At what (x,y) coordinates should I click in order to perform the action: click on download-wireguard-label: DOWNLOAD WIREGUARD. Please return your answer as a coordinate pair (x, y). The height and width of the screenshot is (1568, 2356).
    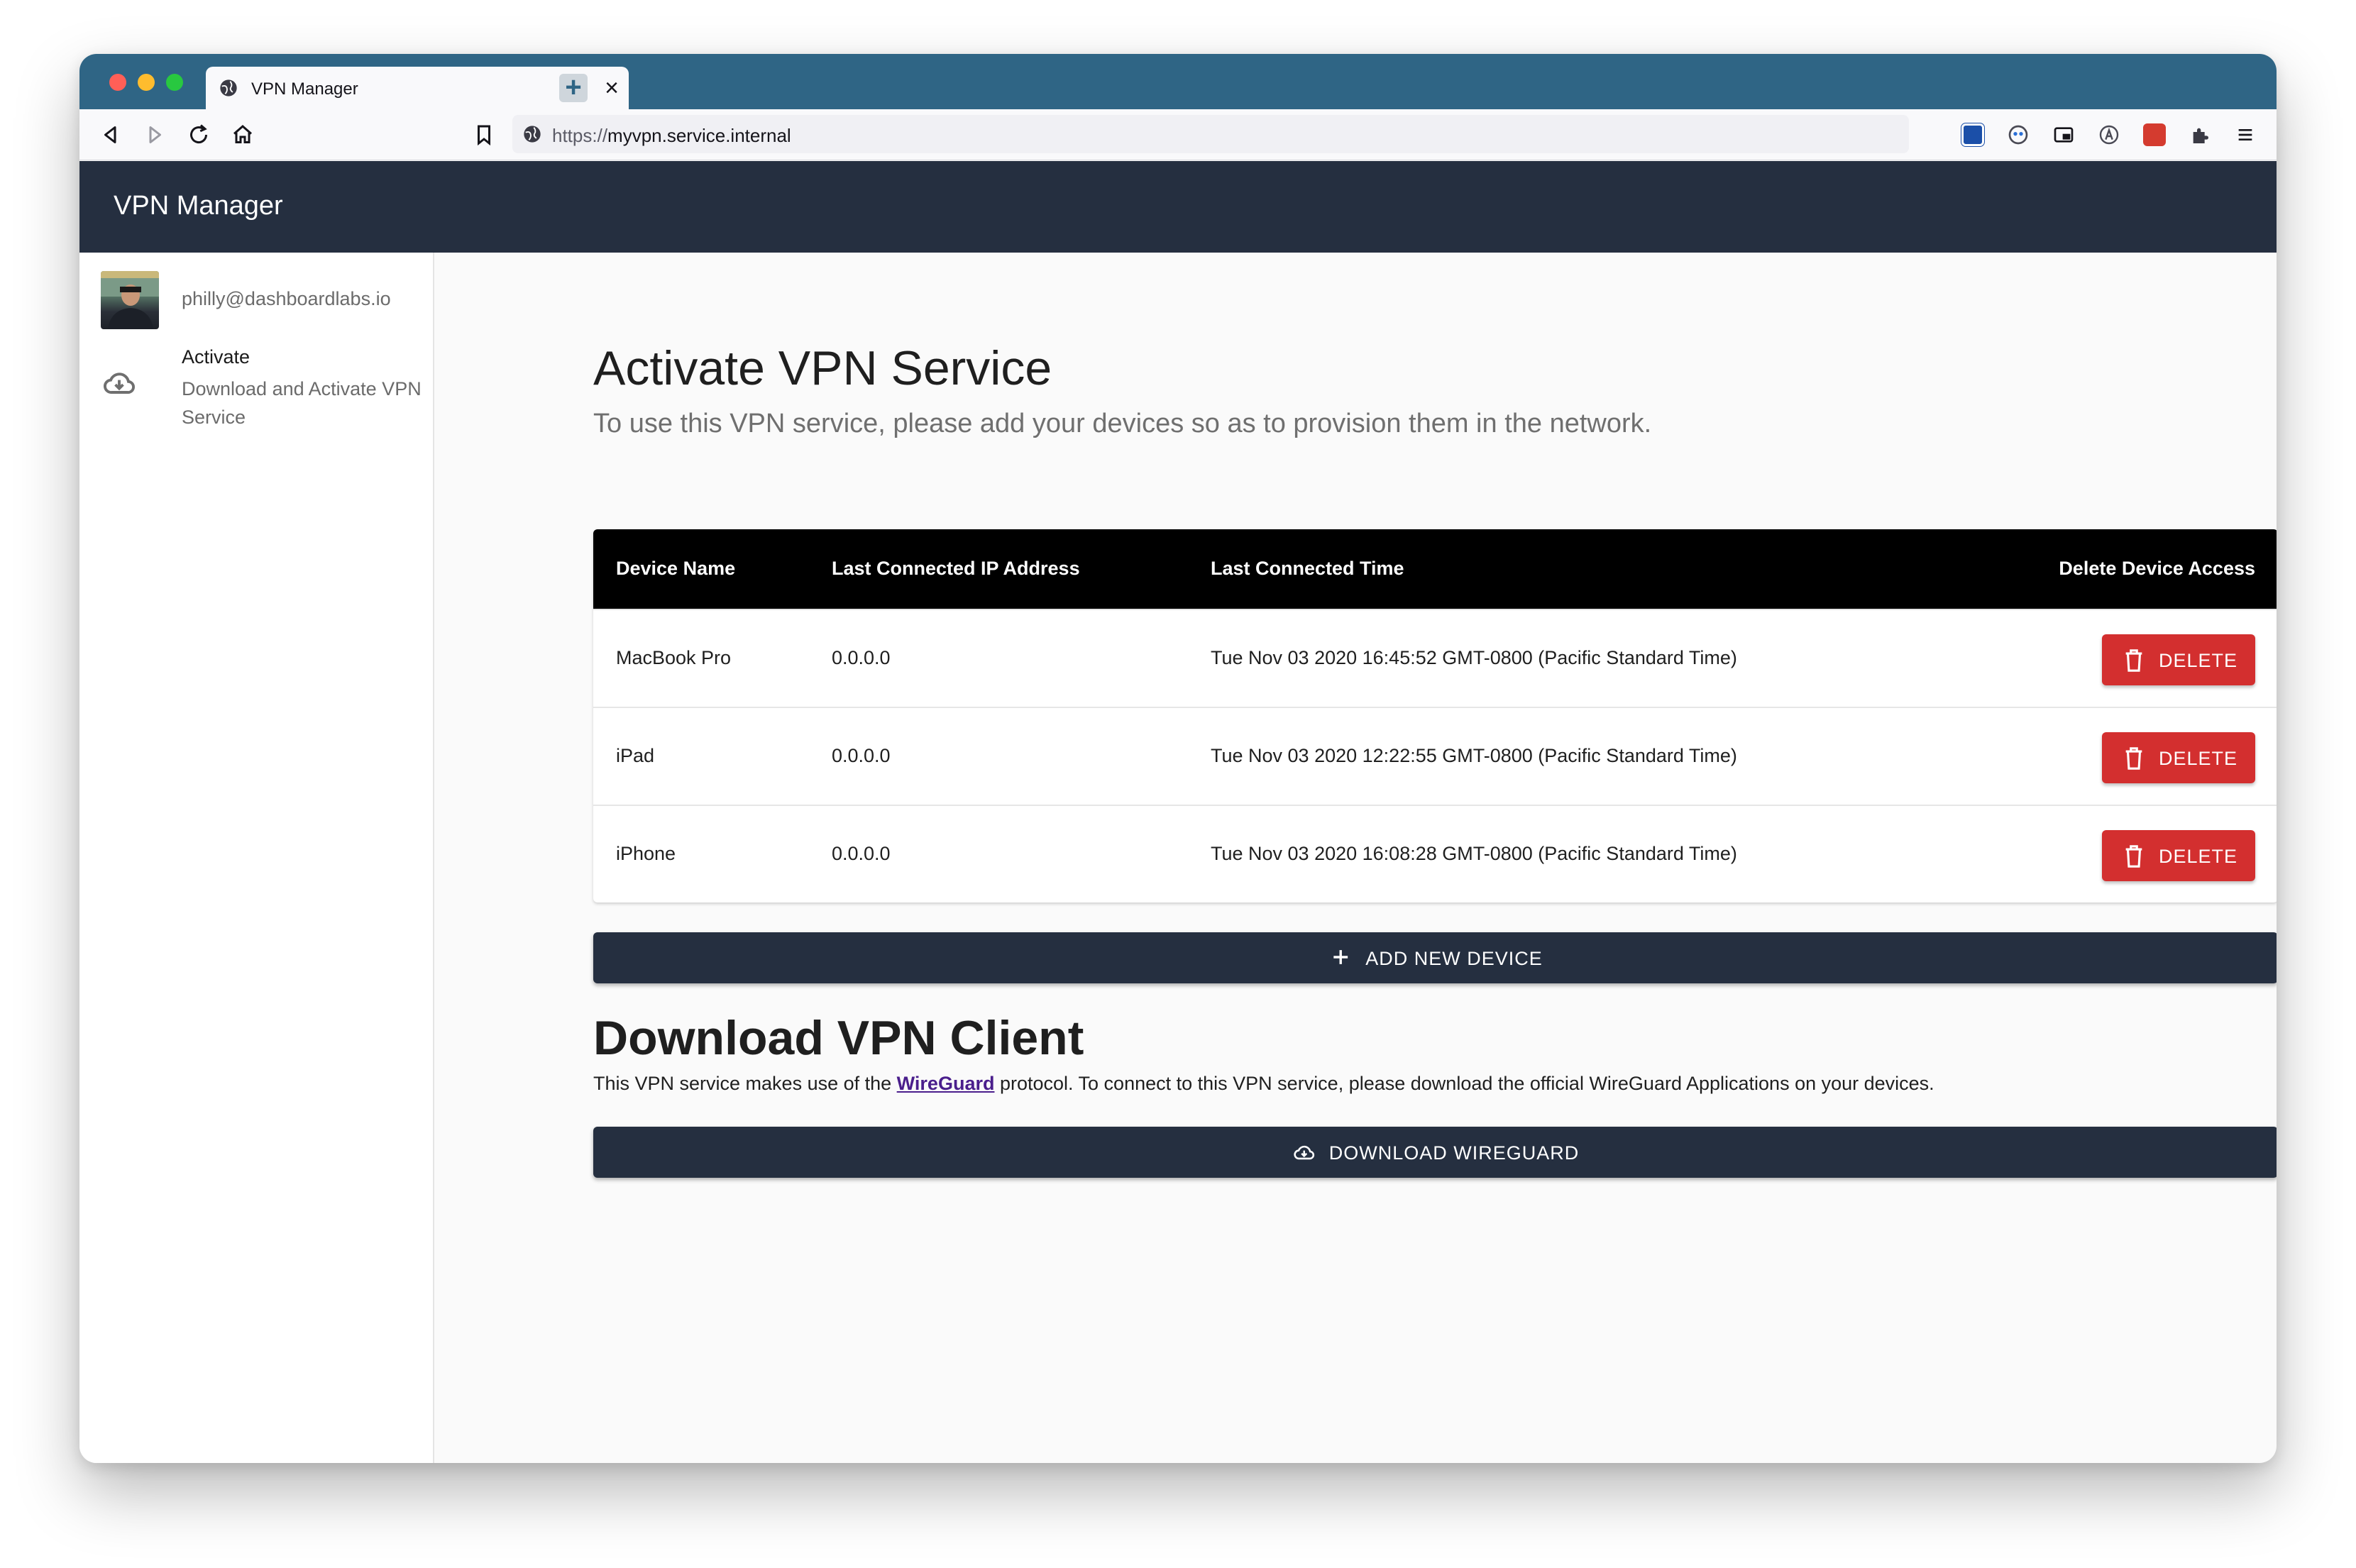
    Looking at the image, I should click on (1454, 1153).